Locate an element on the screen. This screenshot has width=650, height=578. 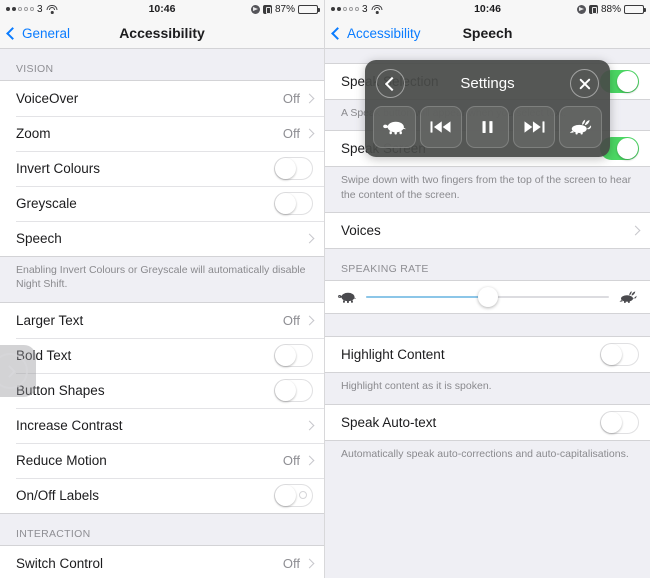
speak-screen-controller: Settings is located at coordinates (487, 108).